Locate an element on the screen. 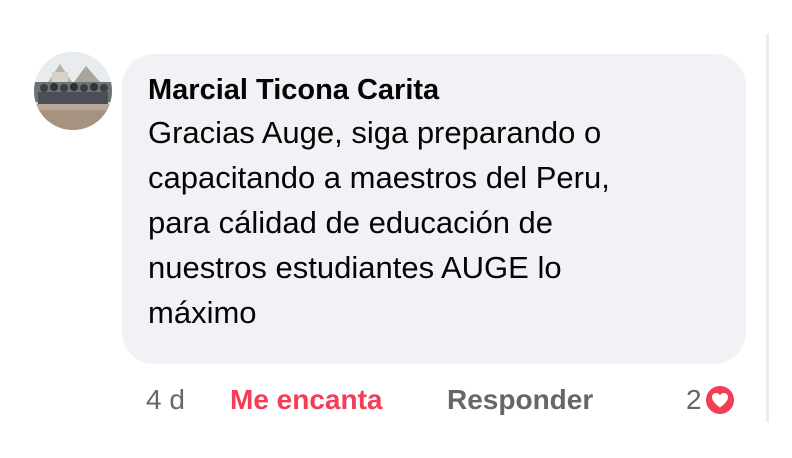 Image resolution: width=792 pixels, height=458 pixels. love-heart-icon is located at coordinates (719, 400).